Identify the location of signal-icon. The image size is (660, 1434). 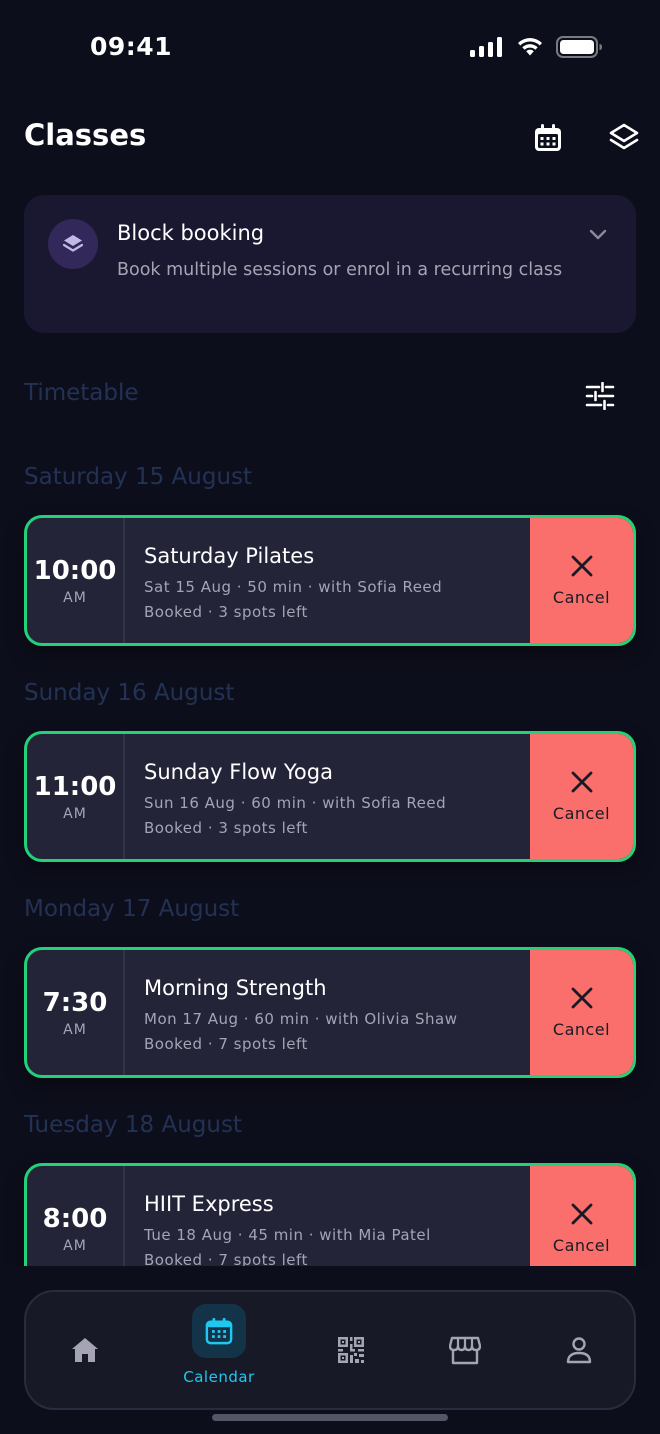
(486, 47).